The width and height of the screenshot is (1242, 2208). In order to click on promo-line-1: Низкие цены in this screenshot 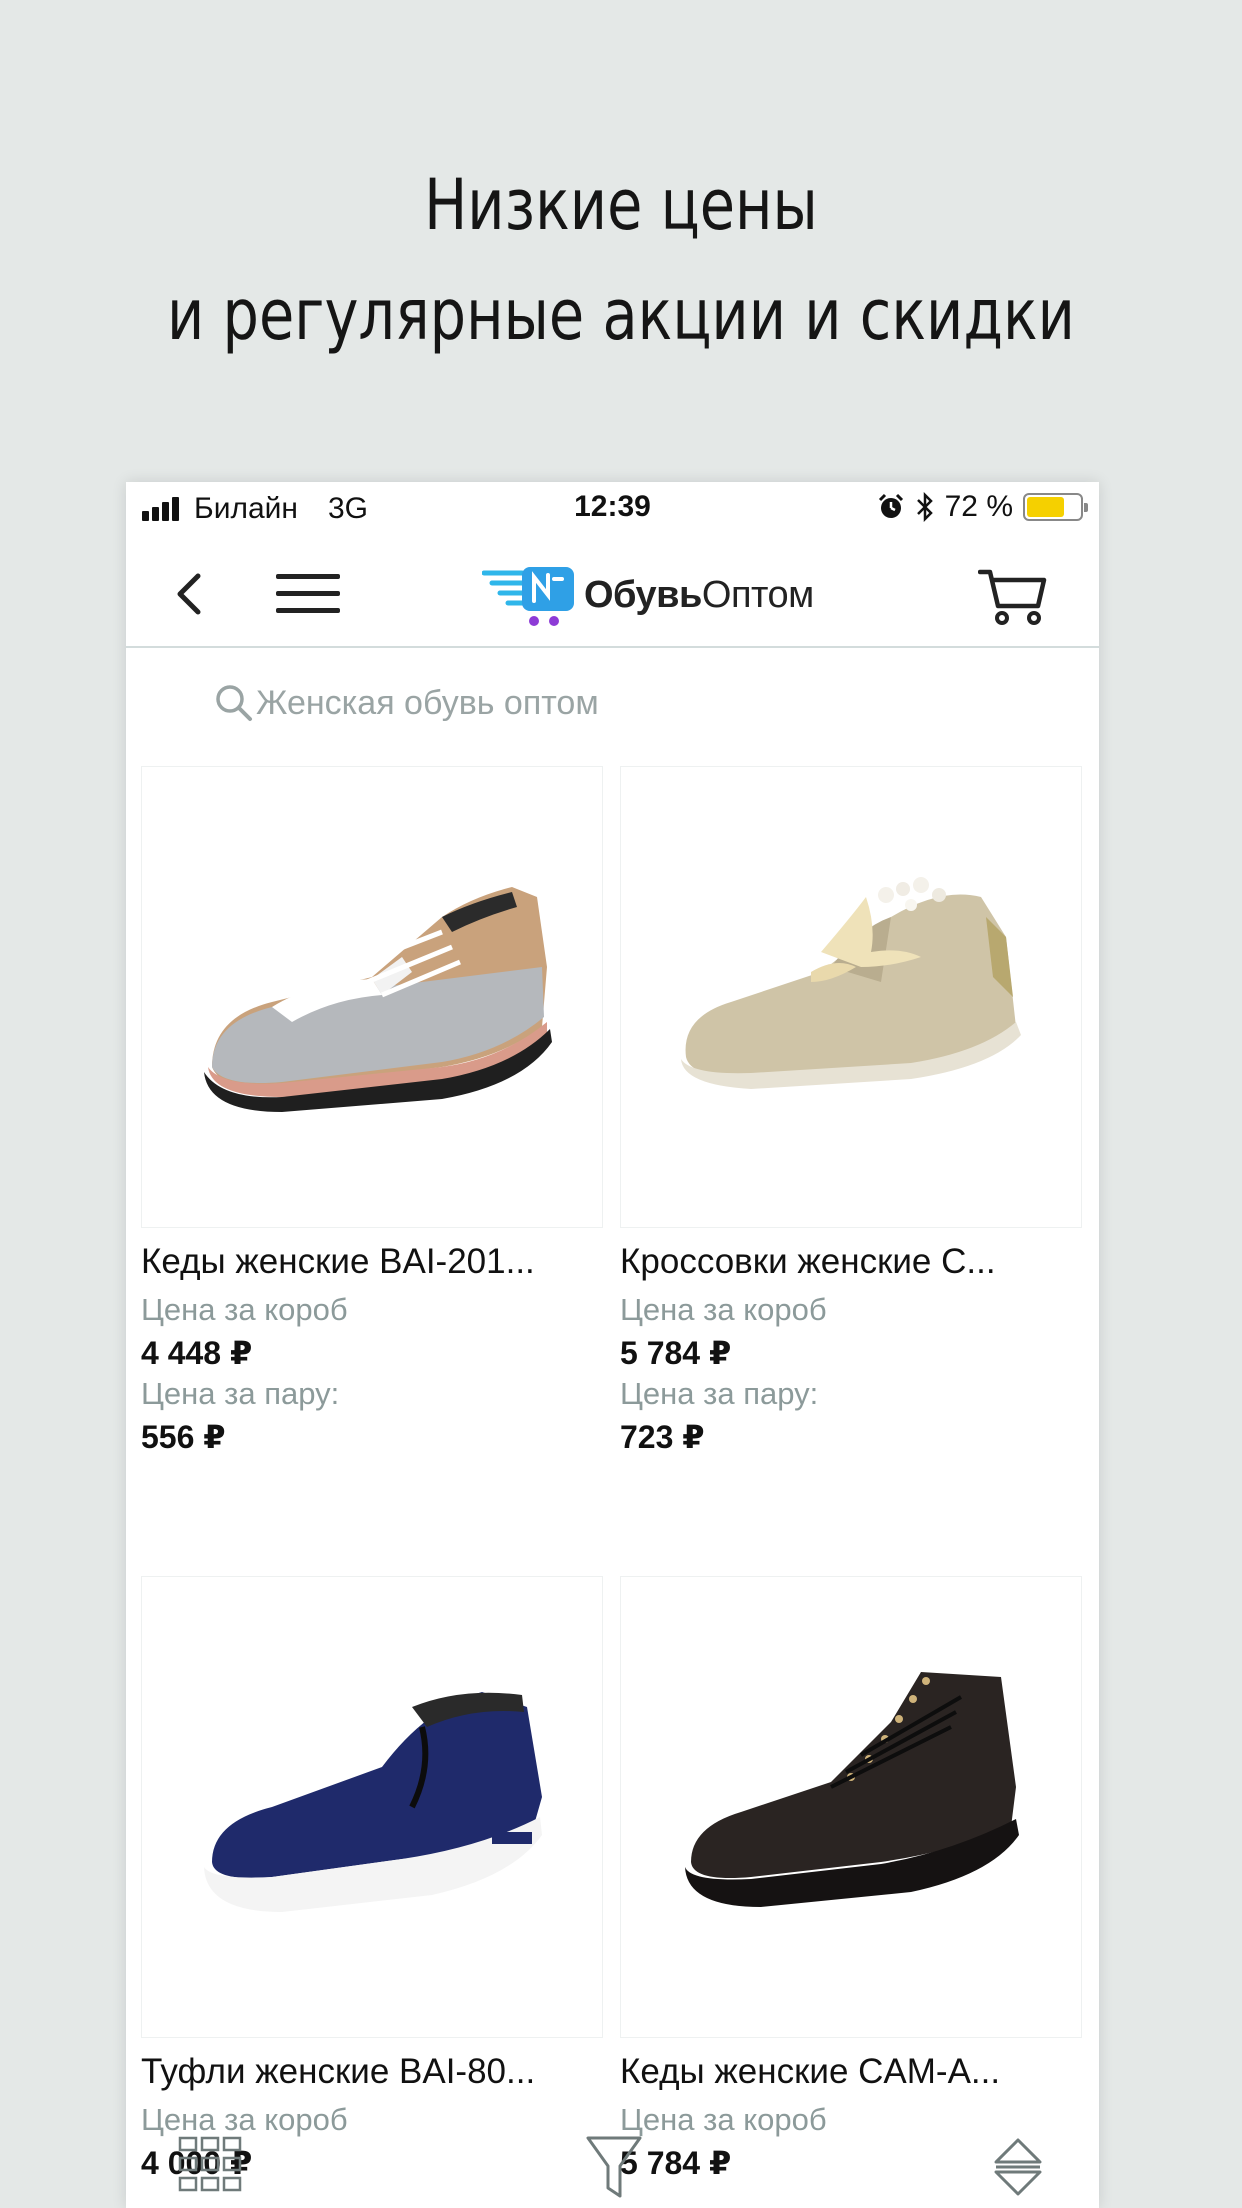, I will do `click(621, 205)`.